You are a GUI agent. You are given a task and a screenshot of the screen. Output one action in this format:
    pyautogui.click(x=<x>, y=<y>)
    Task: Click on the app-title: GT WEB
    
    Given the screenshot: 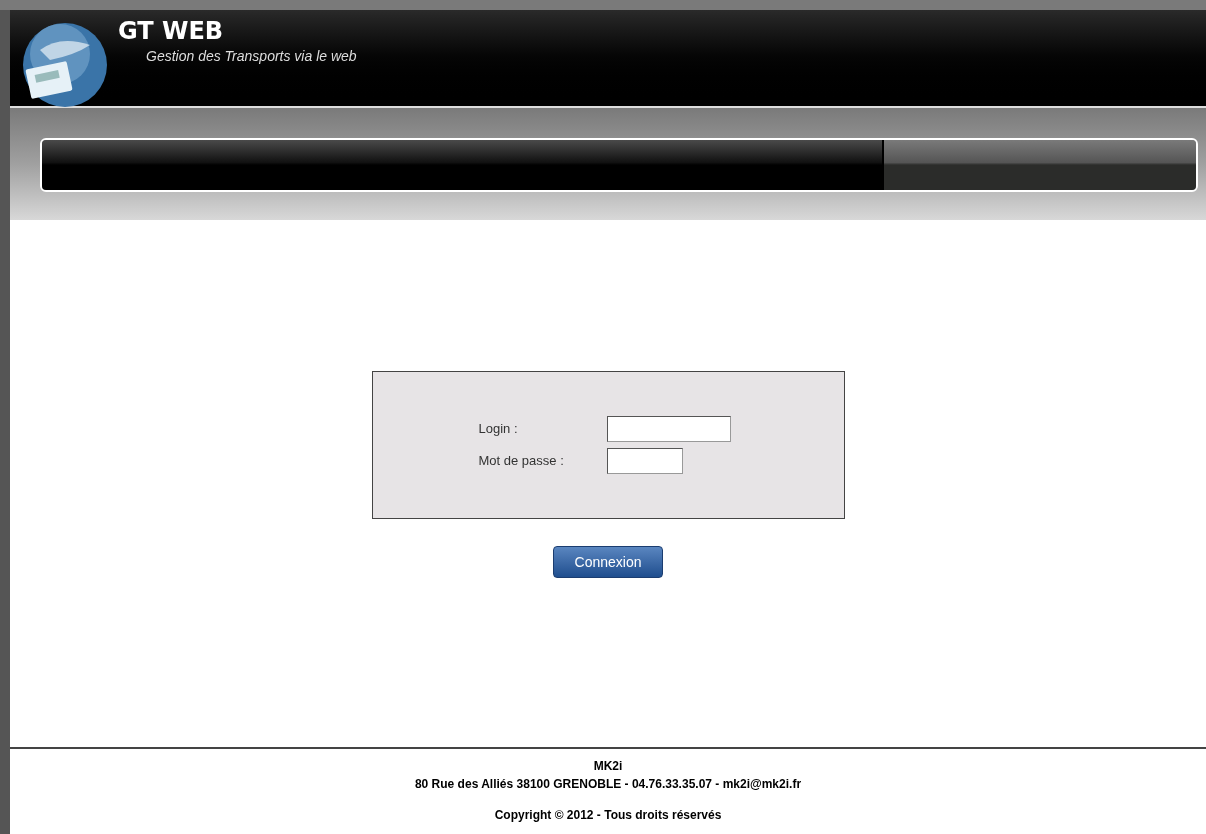 What is the action you would take?
    pyautogui.click(x=171, y=31)
    